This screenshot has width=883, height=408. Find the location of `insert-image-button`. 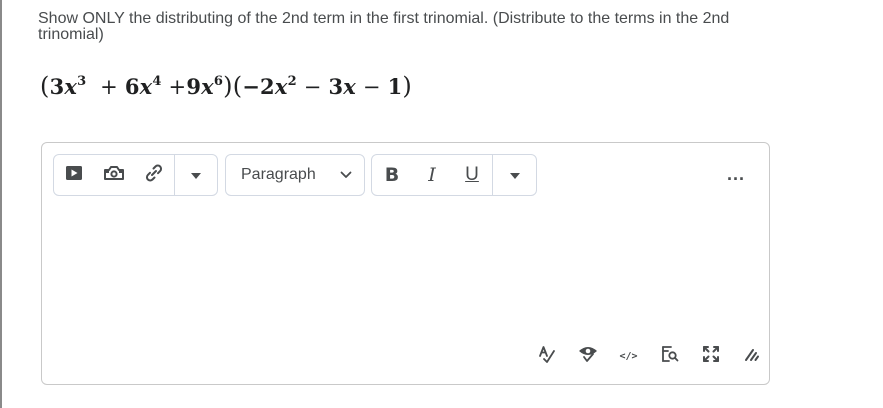

insert-image-button is located at coordinates (114, 175).